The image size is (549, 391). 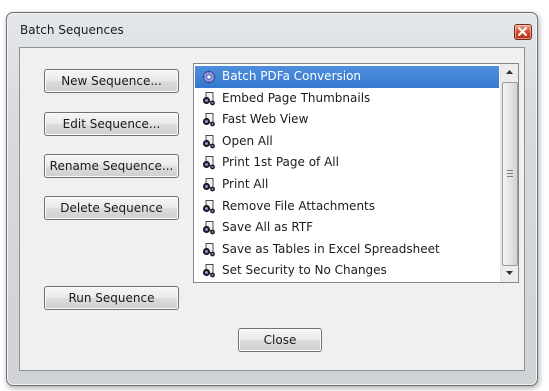 I want to click on sequence-label: Set Security to No Changes, so click(x=304, y=270).